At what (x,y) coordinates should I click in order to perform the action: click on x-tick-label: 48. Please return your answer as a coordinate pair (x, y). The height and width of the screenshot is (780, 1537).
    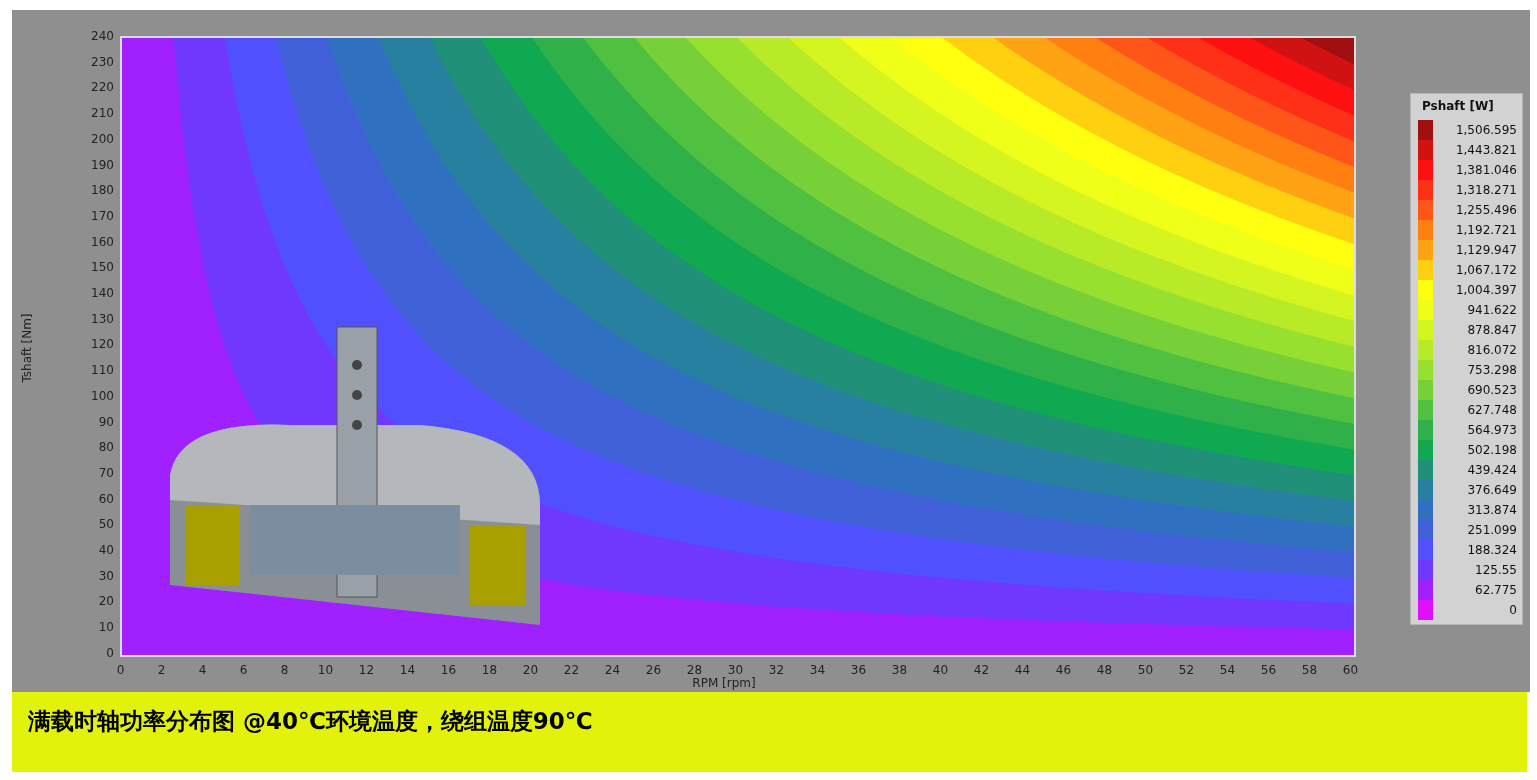
    Looking at the image, I should click on (1104, 670).